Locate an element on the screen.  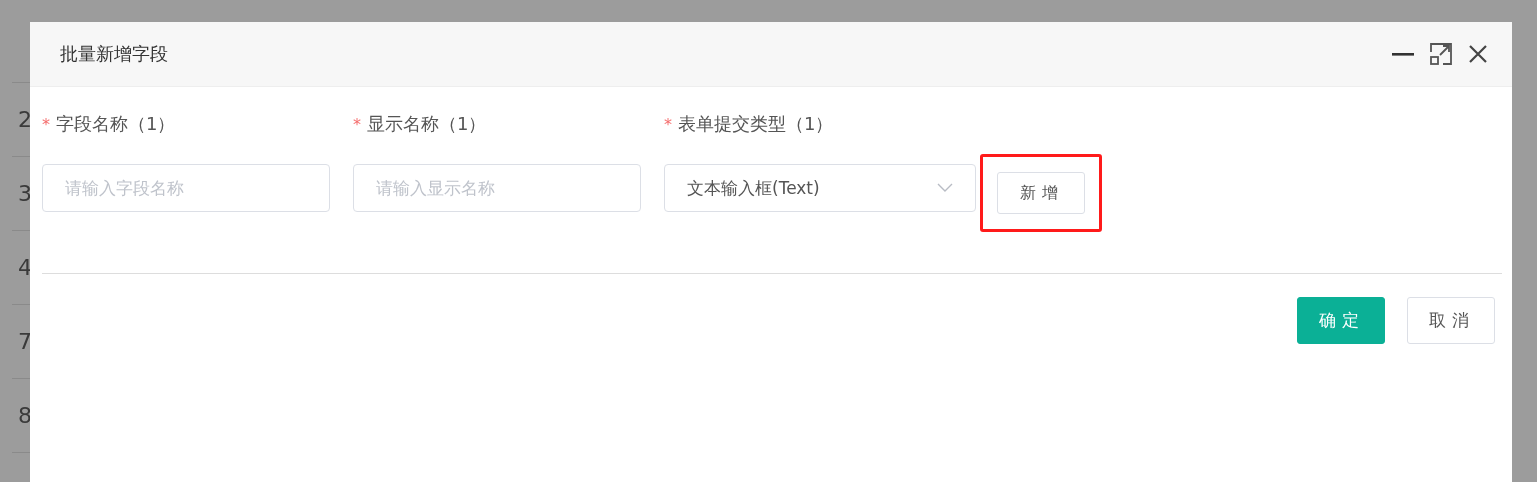
field-label: 表单提交类型（1） is located at coordinates (756, 124).